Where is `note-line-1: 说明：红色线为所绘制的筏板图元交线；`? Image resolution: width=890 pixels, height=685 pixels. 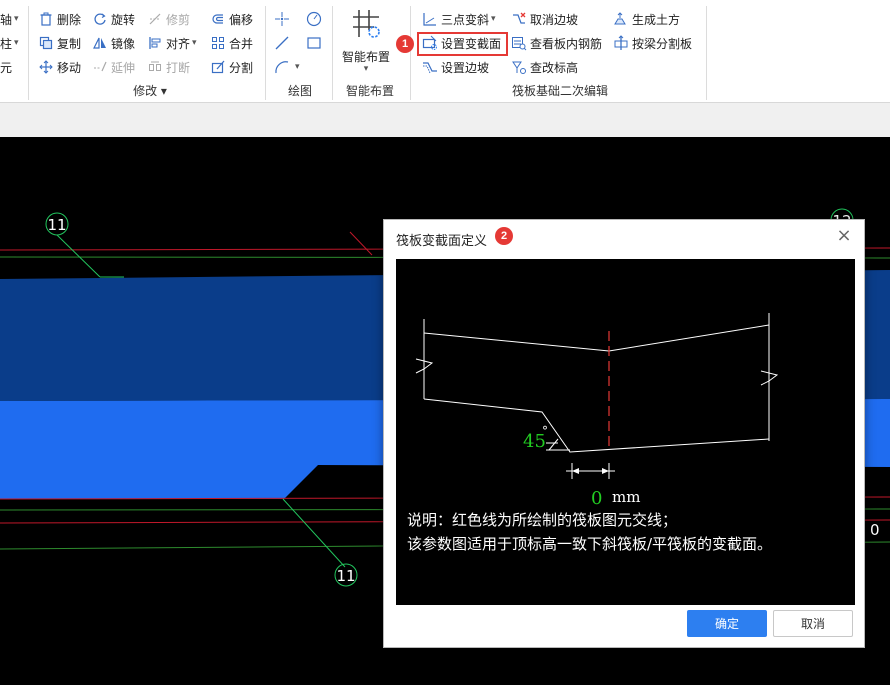 note-line-1: 说明：红色线为所绘制的筏板图元交线； is located at coordinates (542, 520).